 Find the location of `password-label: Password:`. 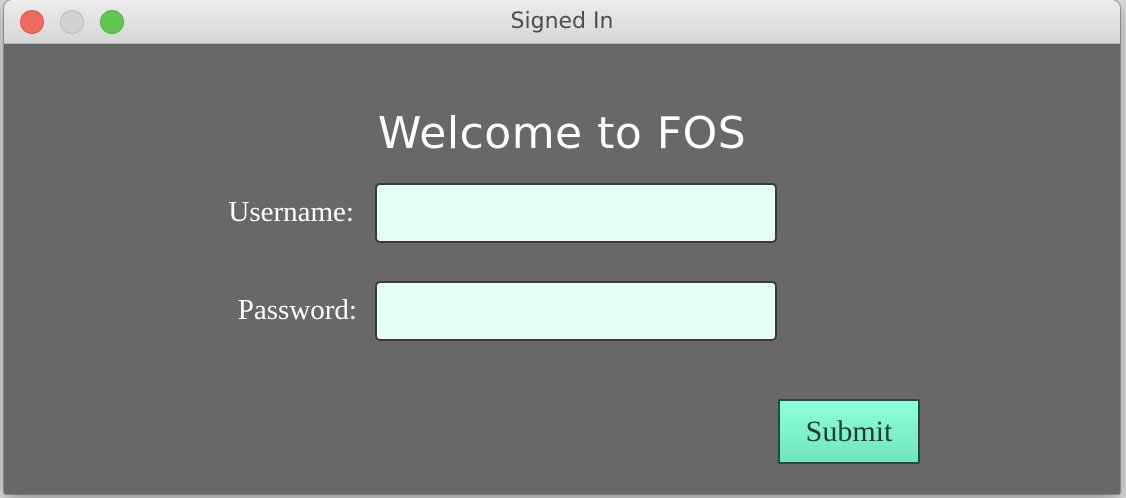

password-label: Password: is located at coordinates (297, 310).